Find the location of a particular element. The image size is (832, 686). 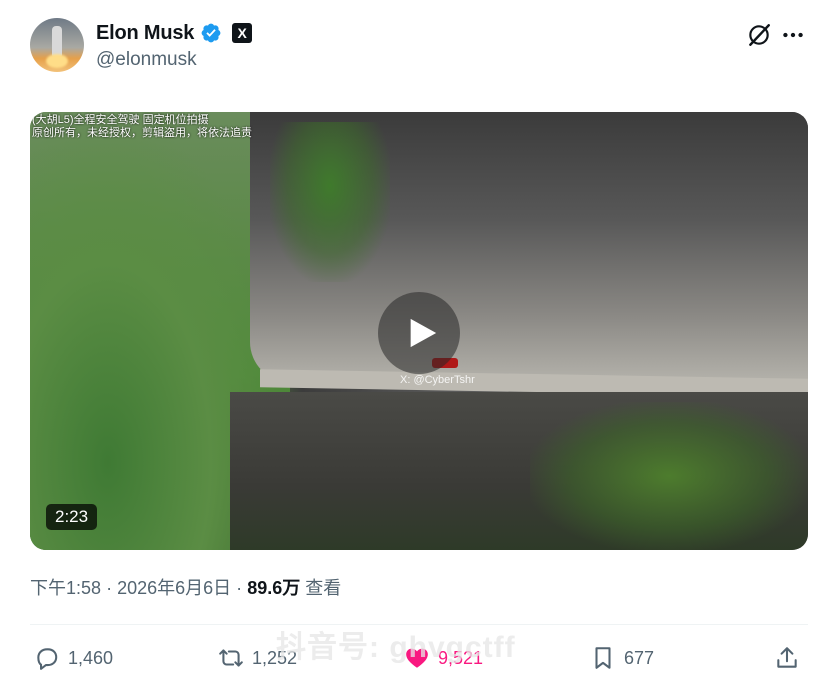

video-scene-bushes is located at coordinates (669, 476).